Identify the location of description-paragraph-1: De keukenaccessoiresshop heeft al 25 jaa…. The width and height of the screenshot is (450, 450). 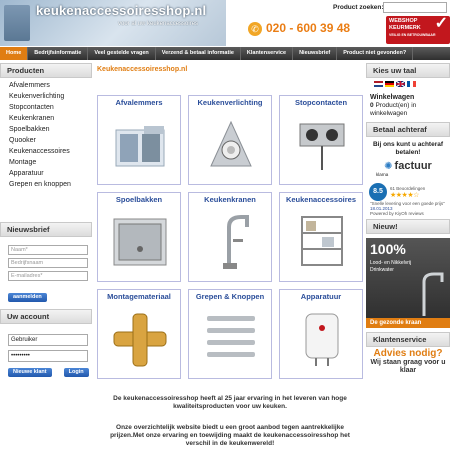
(230, 402).